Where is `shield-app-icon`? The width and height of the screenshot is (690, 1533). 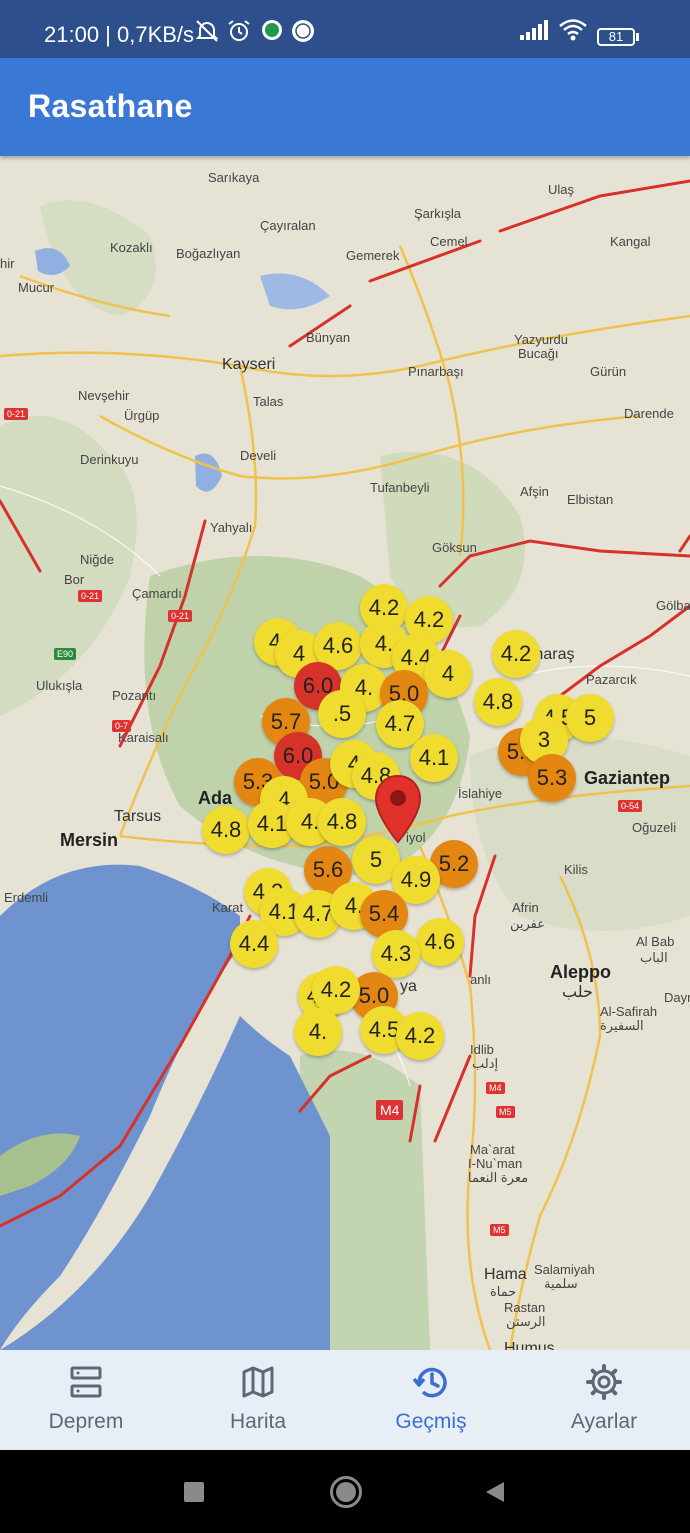
shield-app-icon is located at coordinates (272, 30).